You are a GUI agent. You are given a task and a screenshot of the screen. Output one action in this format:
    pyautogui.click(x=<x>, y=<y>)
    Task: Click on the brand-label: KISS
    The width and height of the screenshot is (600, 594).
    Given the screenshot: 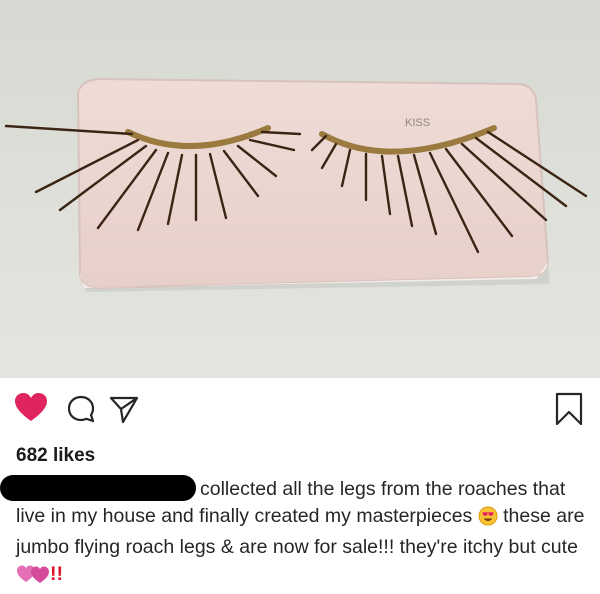 What is the action you would take?
    pyautogui.click(x=417, y=123)
    